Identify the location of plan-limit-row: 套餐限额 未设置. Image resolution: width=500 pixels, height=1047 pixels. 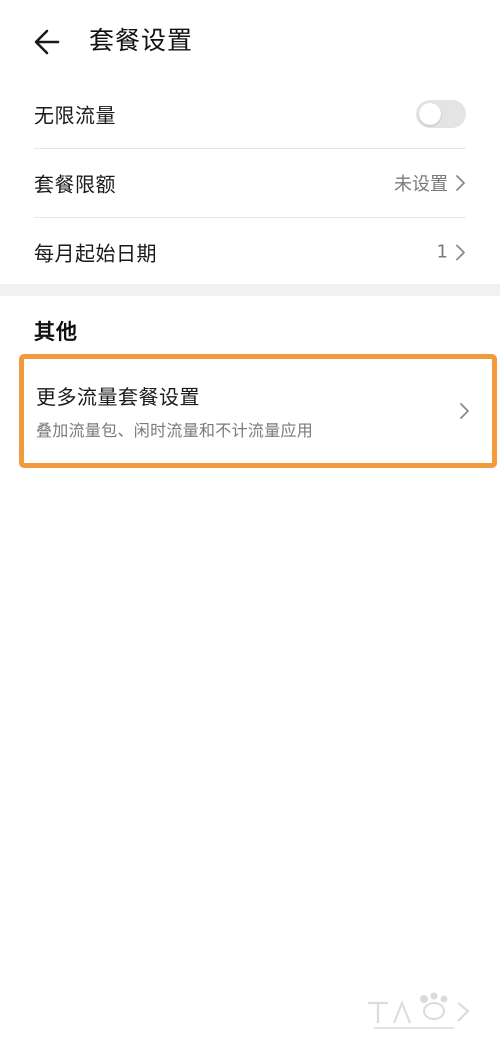
(250, 182).